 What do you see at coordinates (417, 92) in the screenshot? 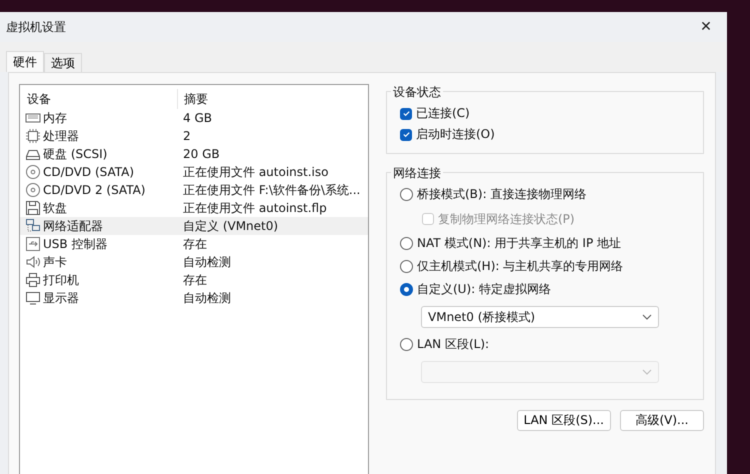
I see `group-title: 设备状态` at bounding box center [417, 92].